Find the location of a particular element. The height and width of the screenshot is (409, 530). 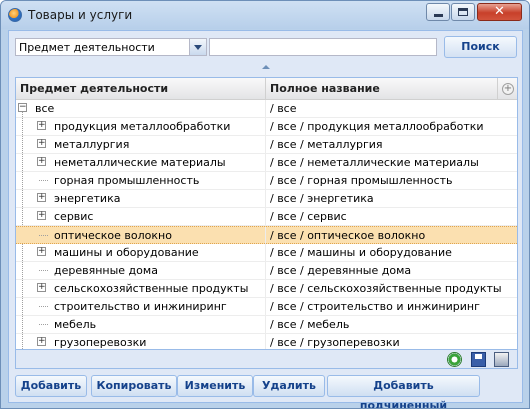

activity-label: все is located at coordinates (45, 108).